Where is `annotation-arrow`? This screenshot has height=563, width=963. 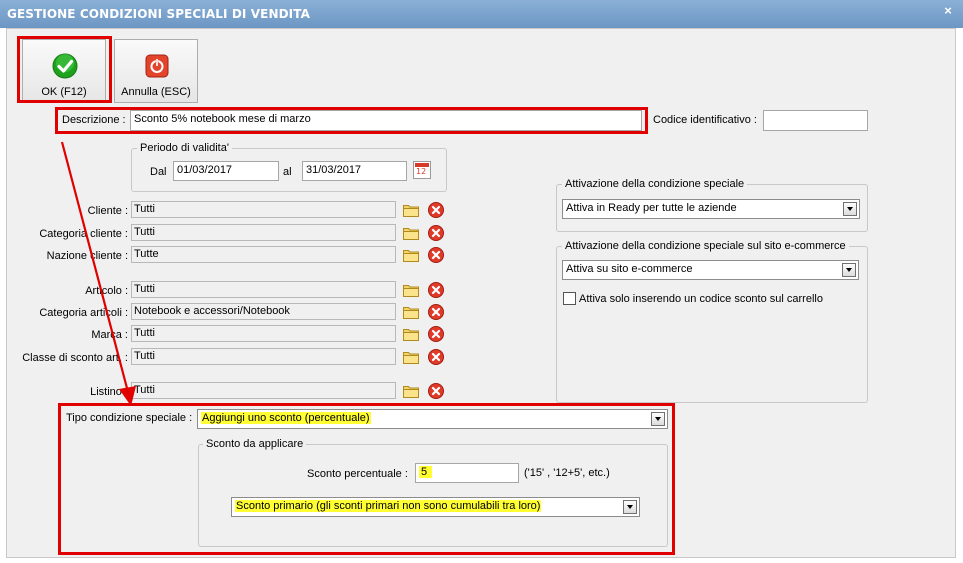 annotation-arrow is located at coordinates (98, 273).